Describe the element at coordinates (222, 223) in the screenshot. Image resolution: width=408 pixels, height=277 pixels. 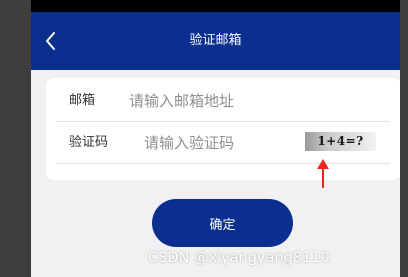
I see `confirm-button: 确定` at that location.